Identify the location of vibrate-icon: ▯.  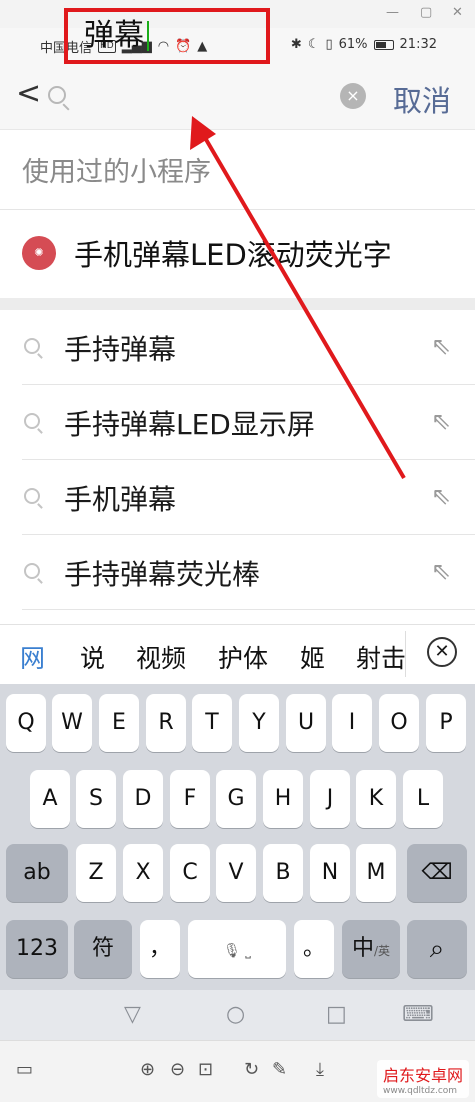
(329, 44).